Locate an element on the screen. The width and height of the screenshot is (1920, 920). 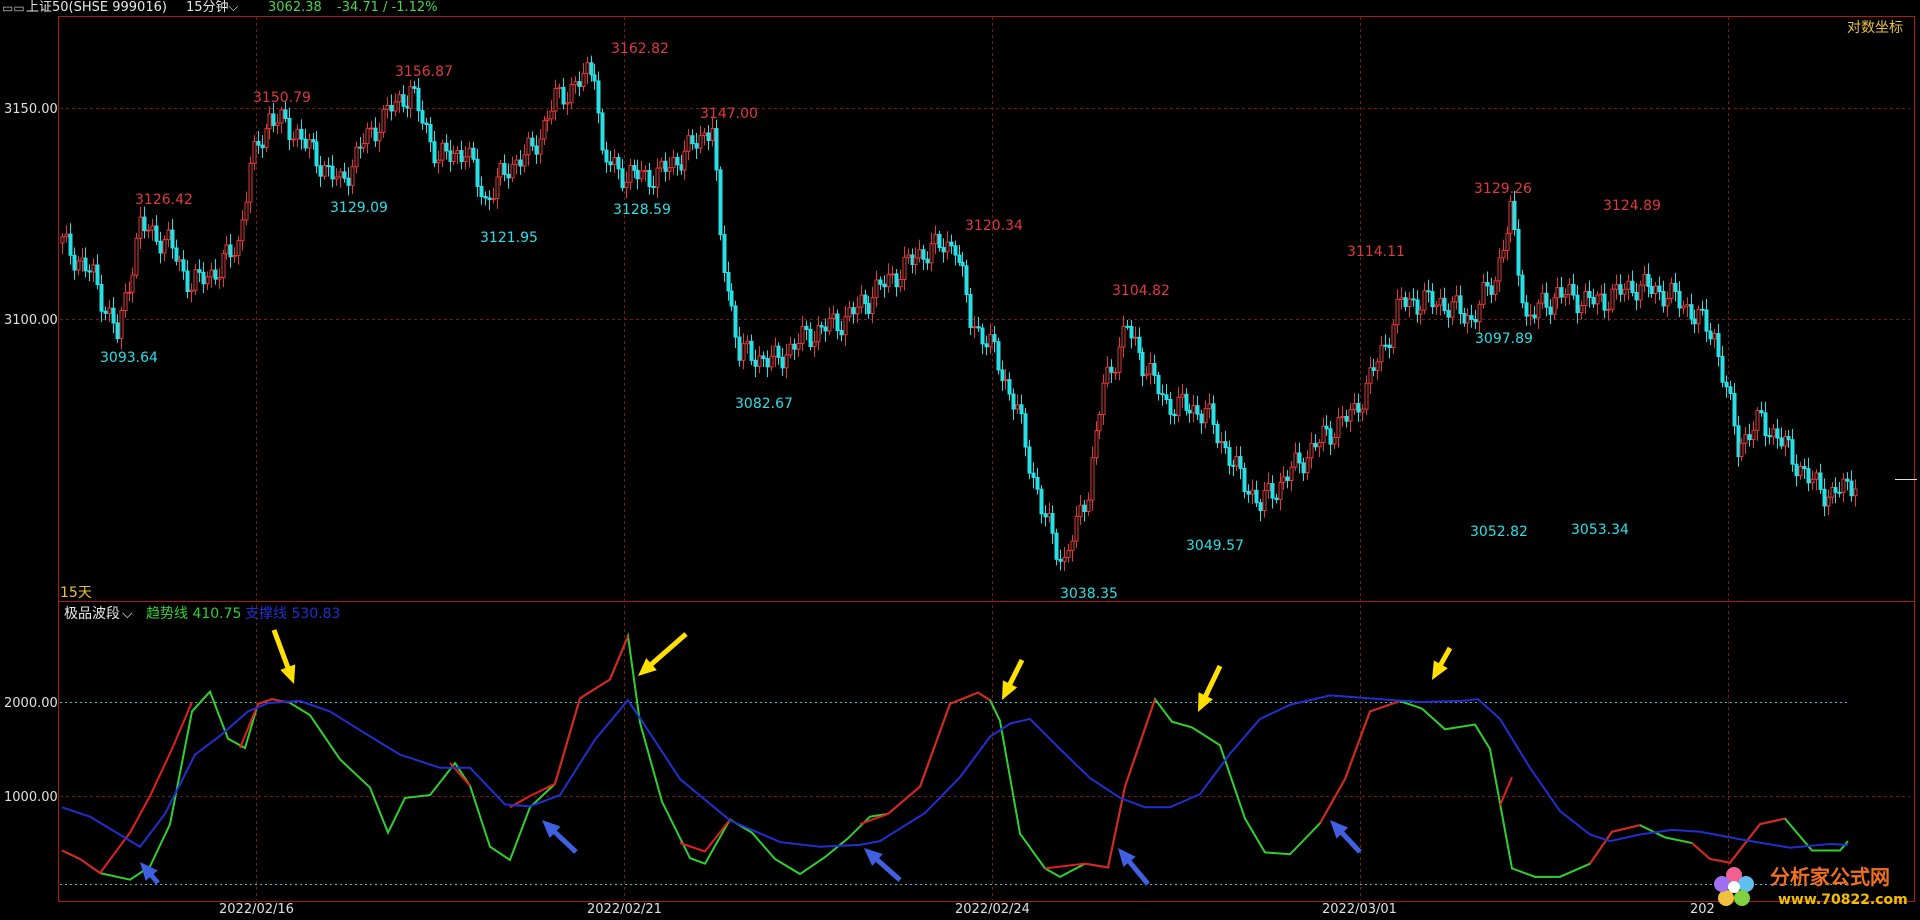
indicator-selector: 极品波段 is located at coordinates (92, 614).